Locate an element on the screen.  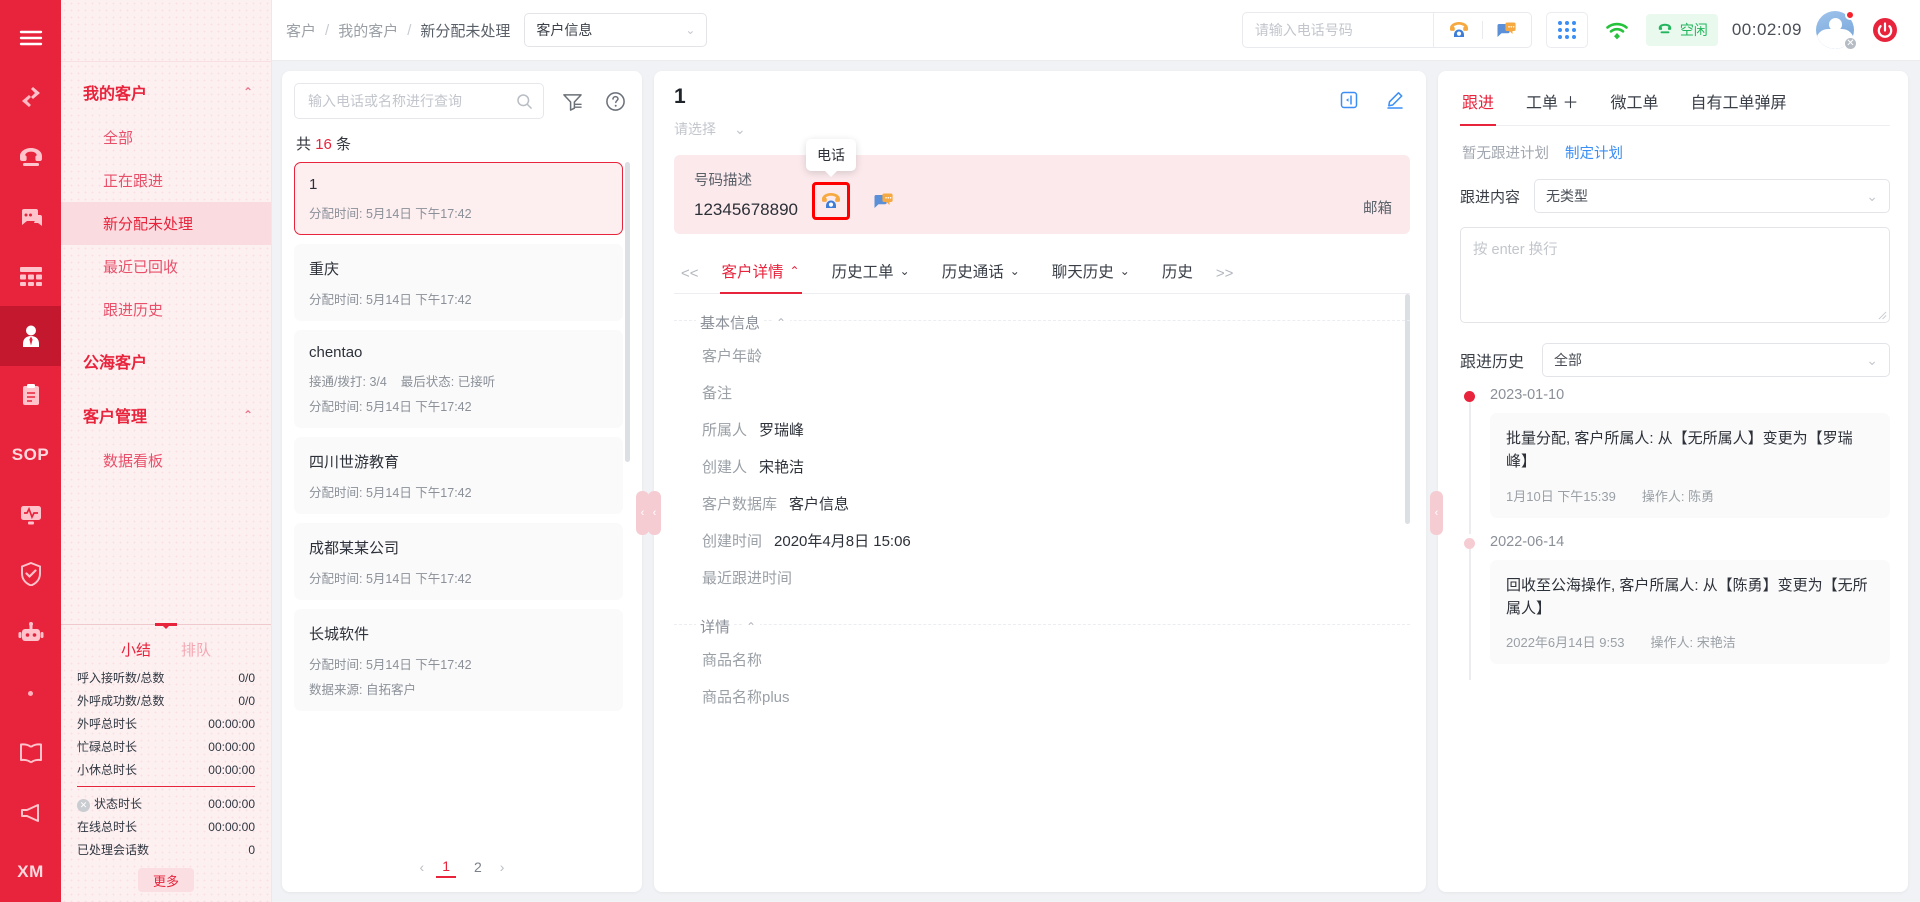
sop-icon: SOP is located at coordinates (30, 455).